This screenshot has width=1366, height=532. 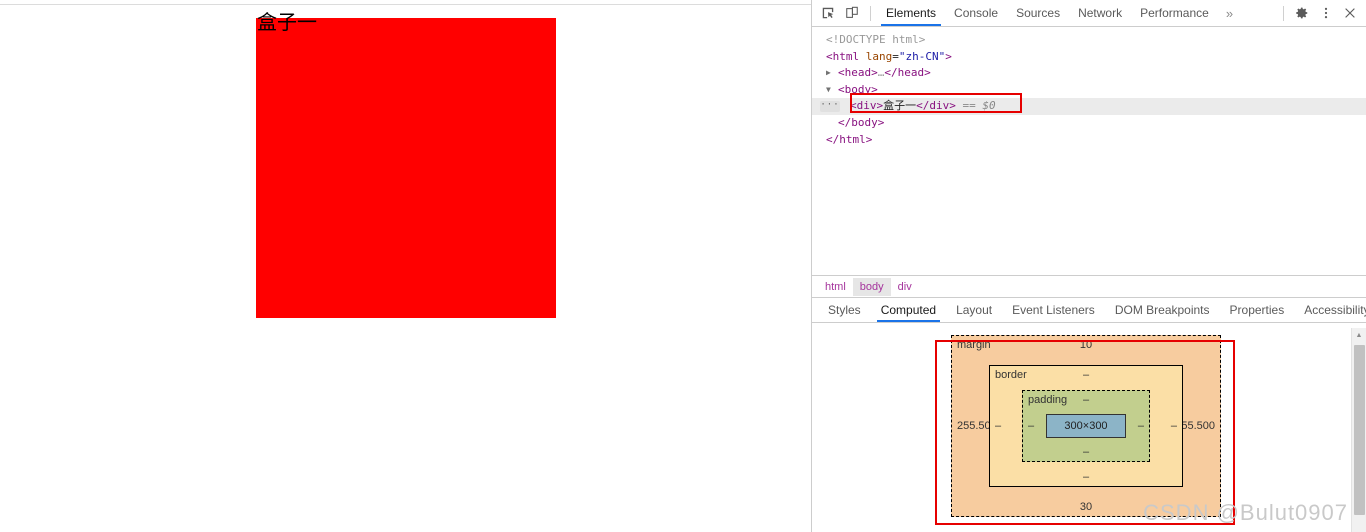 I want to click on tab-elements: Elements, so click(x=911, y=14).